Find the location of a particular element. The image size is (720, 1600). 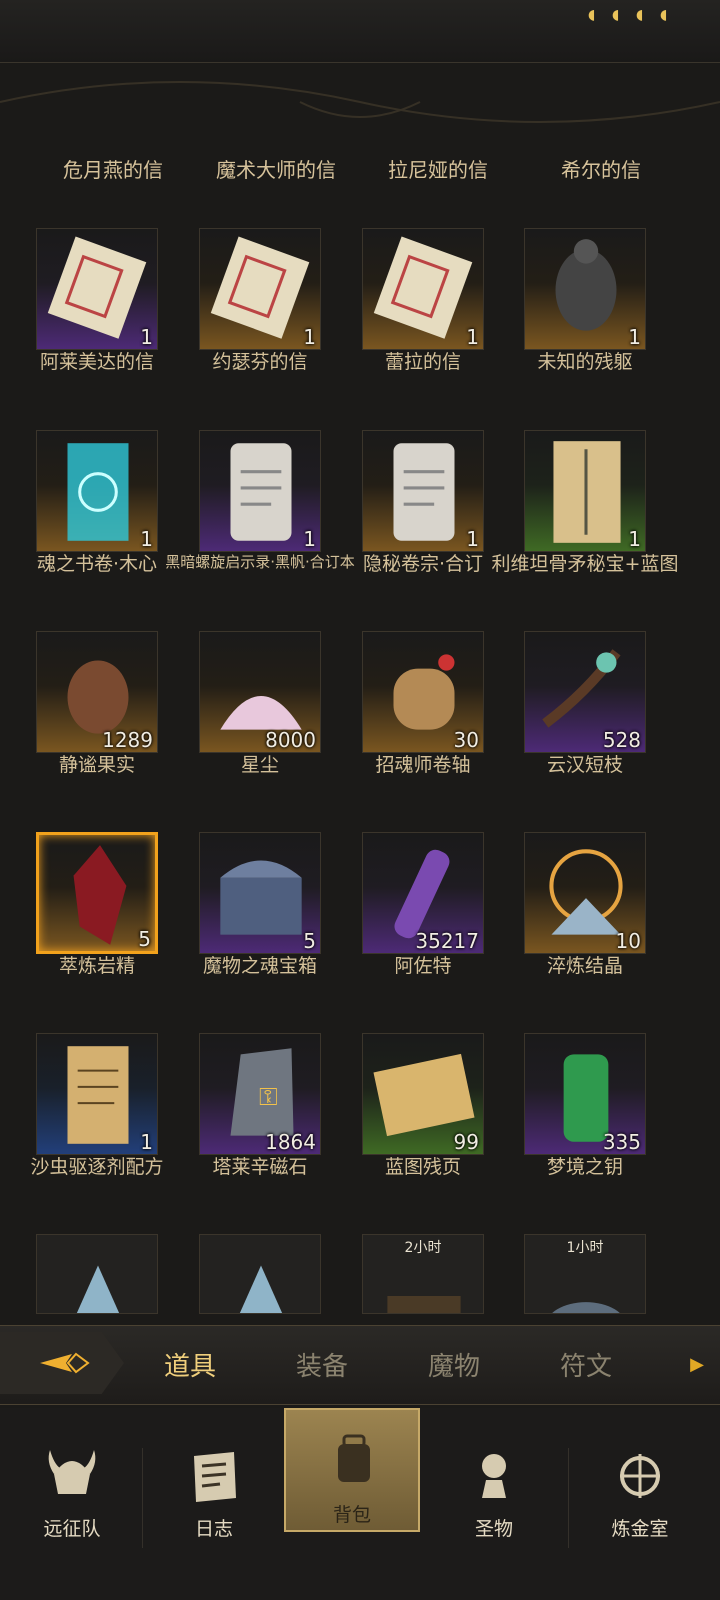

backpack-icon is located at coordinates (354, 1458).